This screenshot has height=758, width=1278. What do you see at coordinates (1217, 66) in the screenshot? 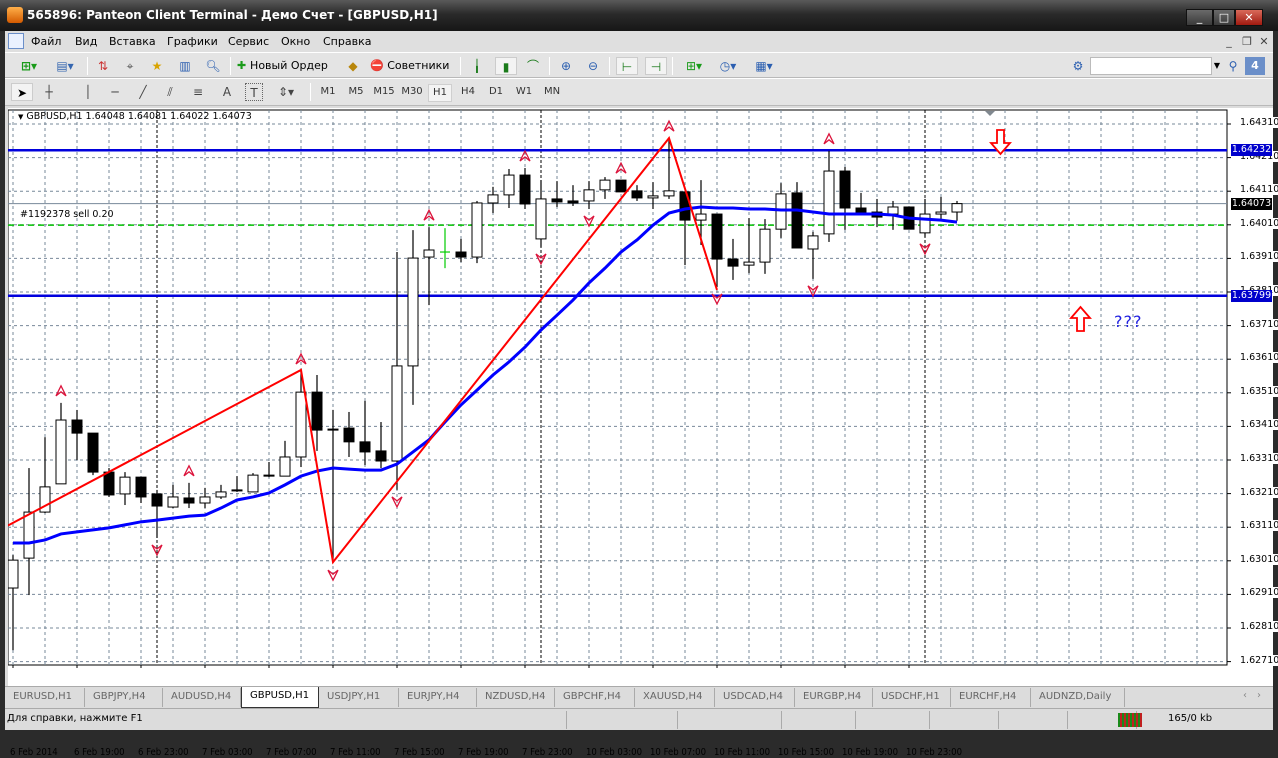
I see `search-dropdown-icon: ▼` at bounding box center [1217, 66].